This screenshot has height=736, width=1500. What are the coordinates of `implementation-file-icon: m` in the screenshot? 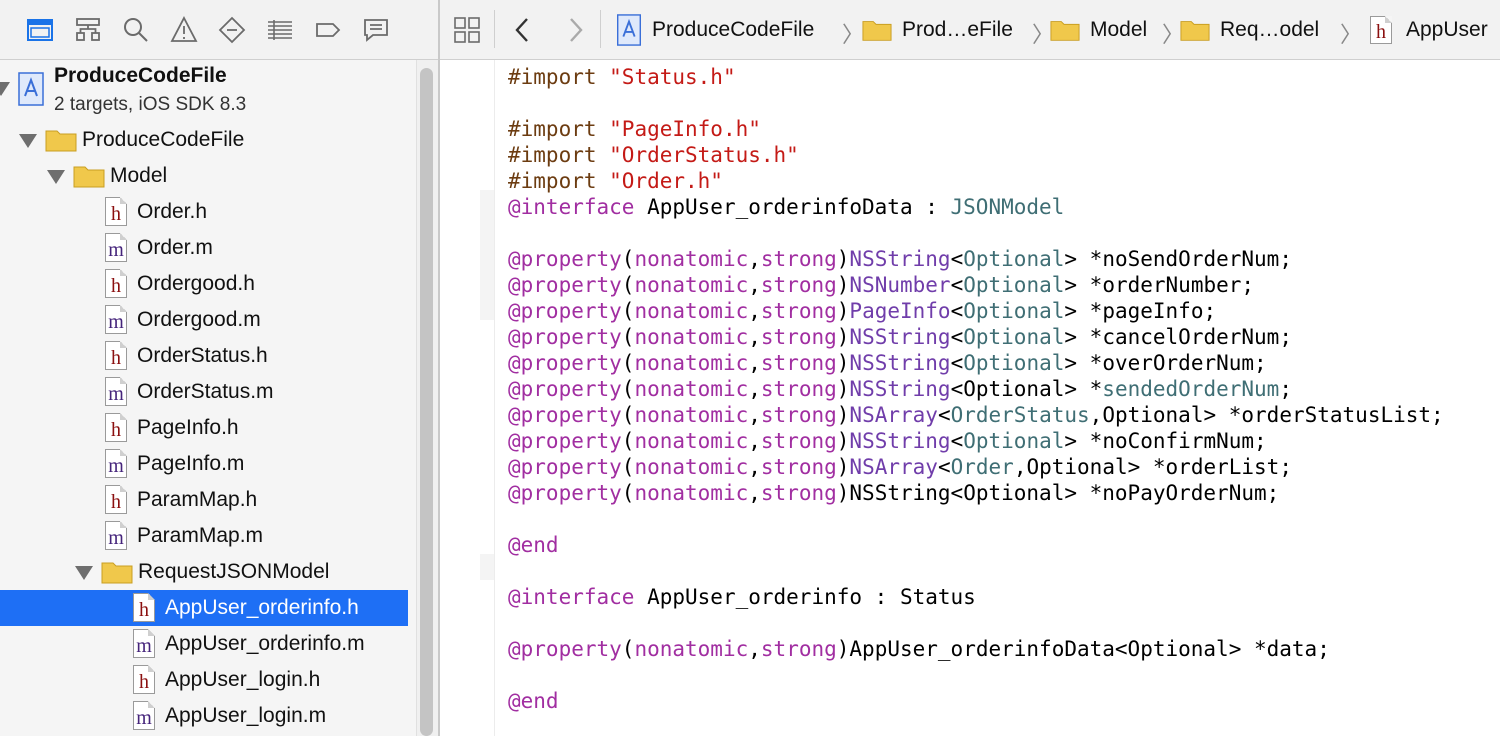 It's located at (116, 319).